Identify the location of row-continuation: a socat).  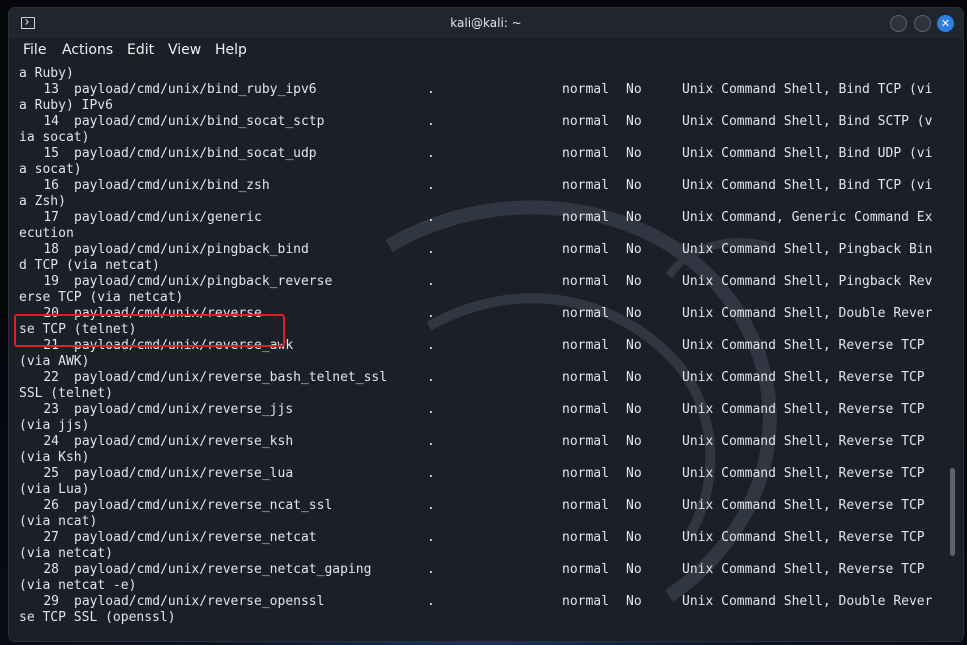
(50, 169).